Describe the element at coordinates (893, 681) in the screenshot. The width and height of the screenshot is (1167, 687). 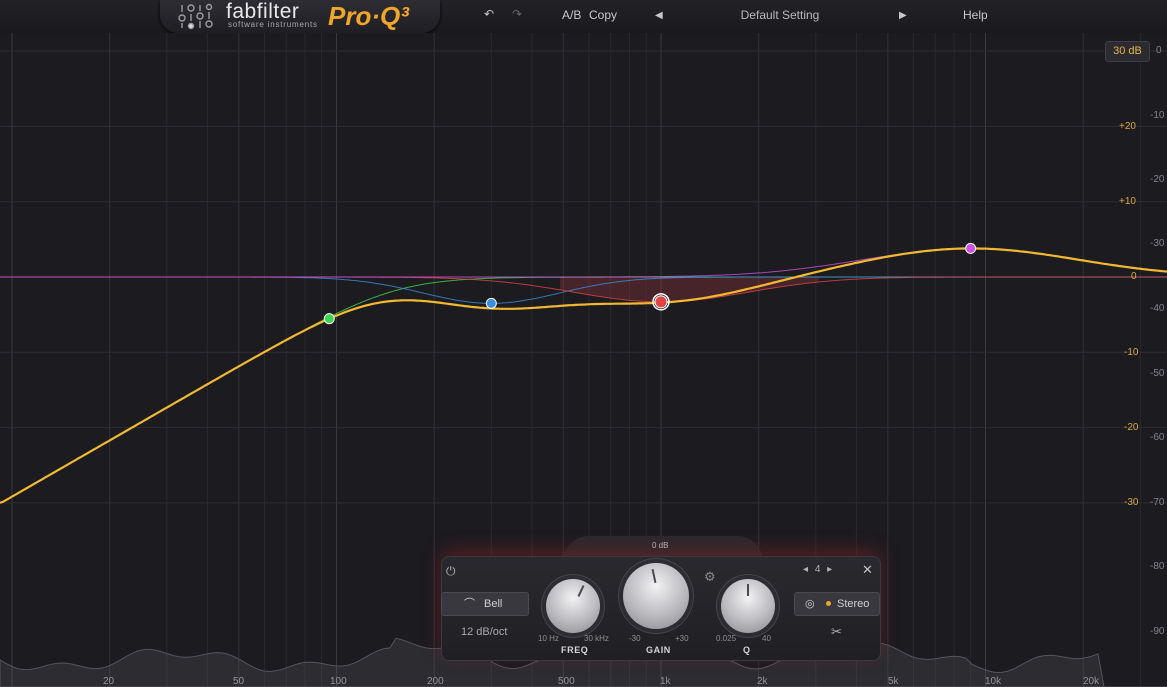
I see `freq-label: 5k` at that location.